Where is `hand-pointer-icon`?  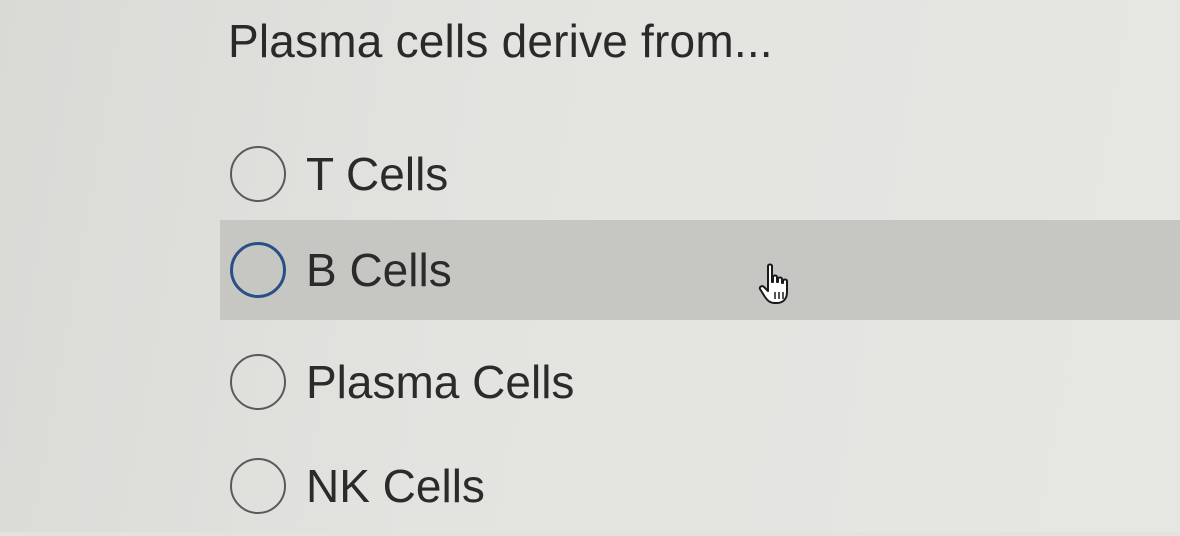 hand-pointer-icon is located at coordinates (773, 283).